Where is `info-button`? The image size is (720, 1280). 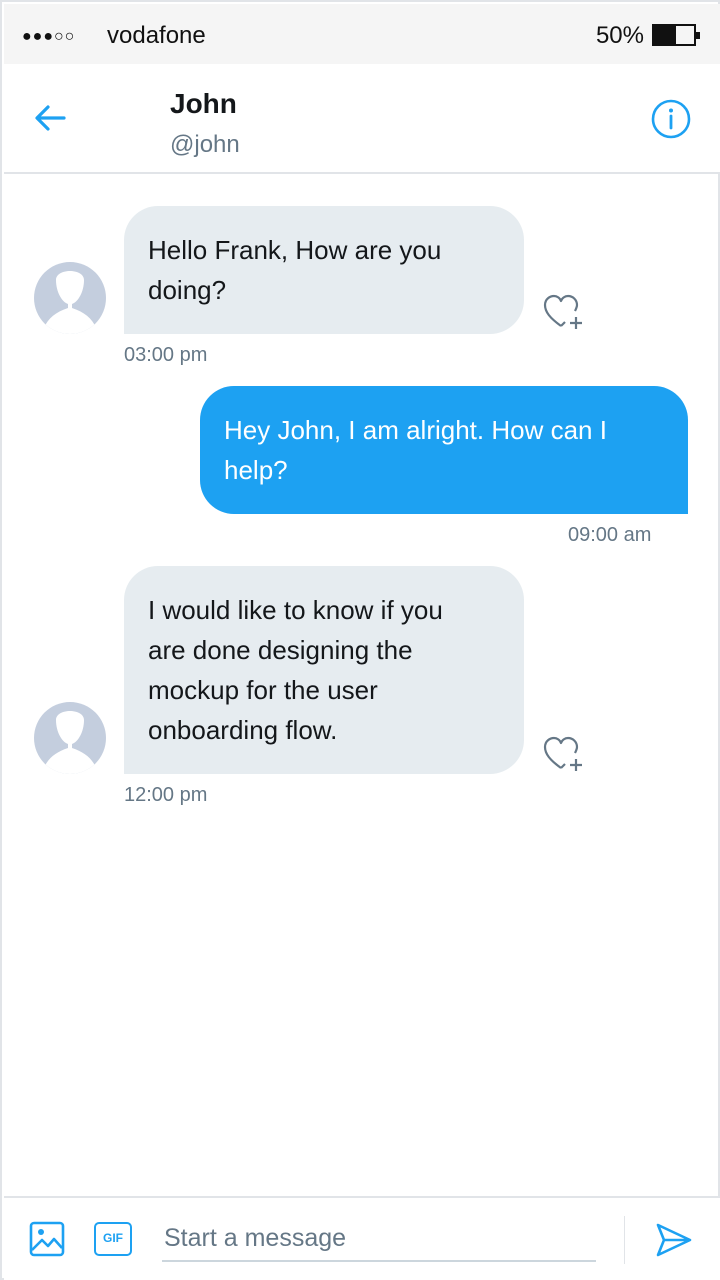
info-button is located at coordinates (671, 119).